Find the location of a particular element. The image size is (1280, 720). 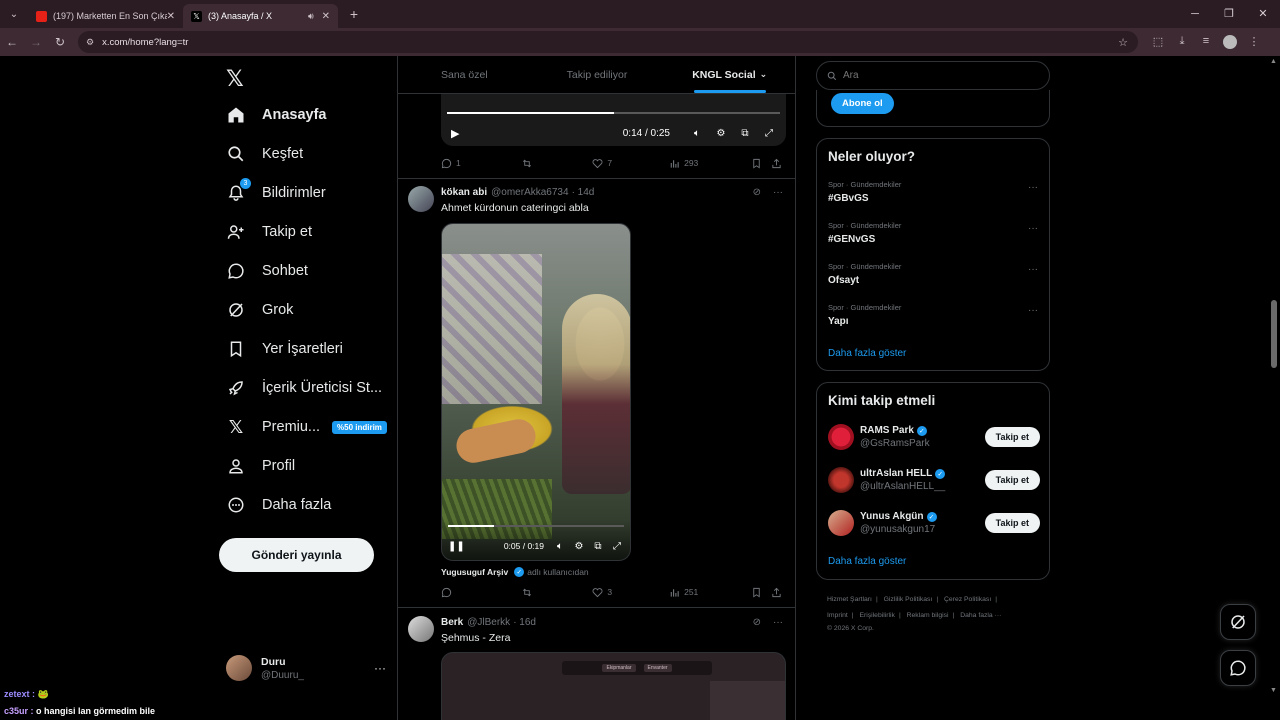

author-handle: @omerAkka6734 is located at coordinates (529, 192).